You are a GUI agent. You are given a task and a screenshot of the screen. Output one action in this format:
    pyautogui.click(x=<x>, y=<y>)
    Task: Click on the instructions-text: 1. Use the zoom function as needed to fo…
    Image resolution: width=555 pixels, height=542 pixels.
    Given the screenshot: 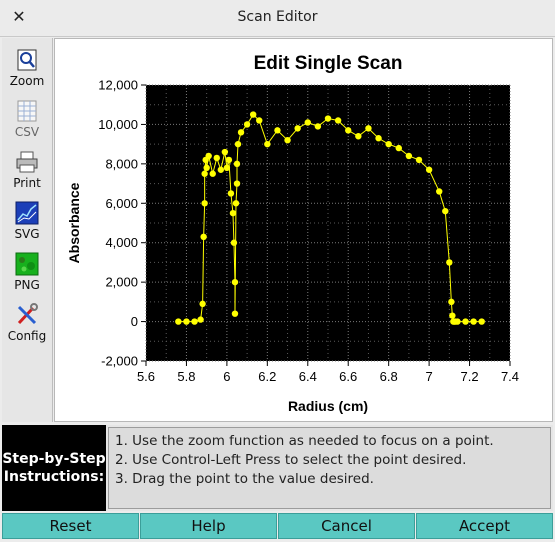 What is the action you would take?
    pyautogui.click(x=329, y=468)
    